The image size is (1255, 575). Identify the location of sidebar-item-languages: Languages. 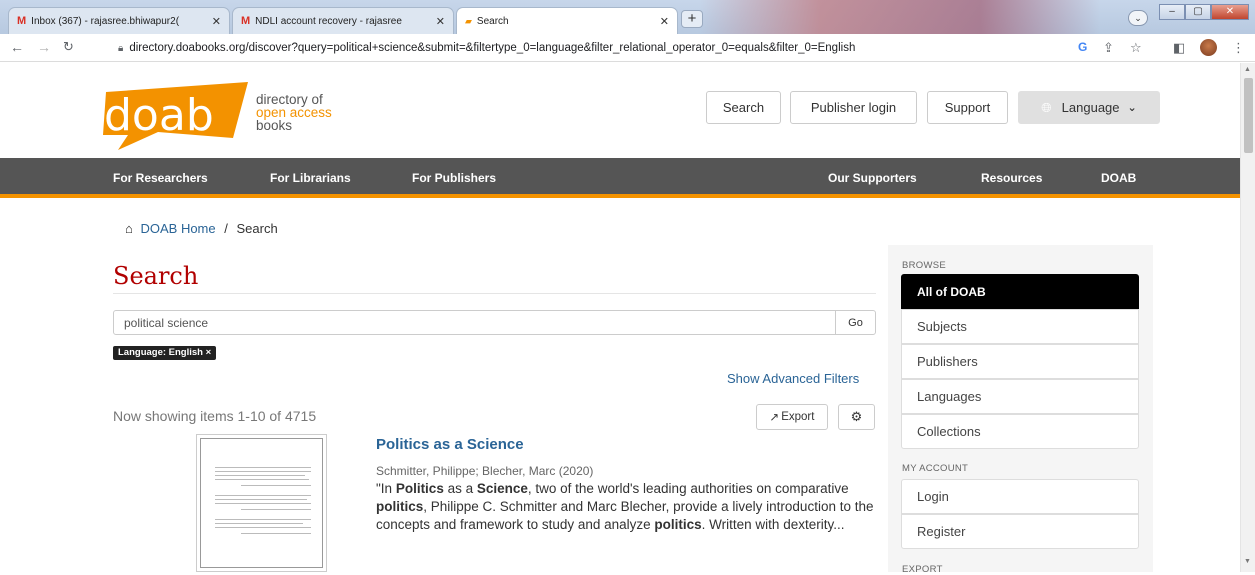
(1020, 396).